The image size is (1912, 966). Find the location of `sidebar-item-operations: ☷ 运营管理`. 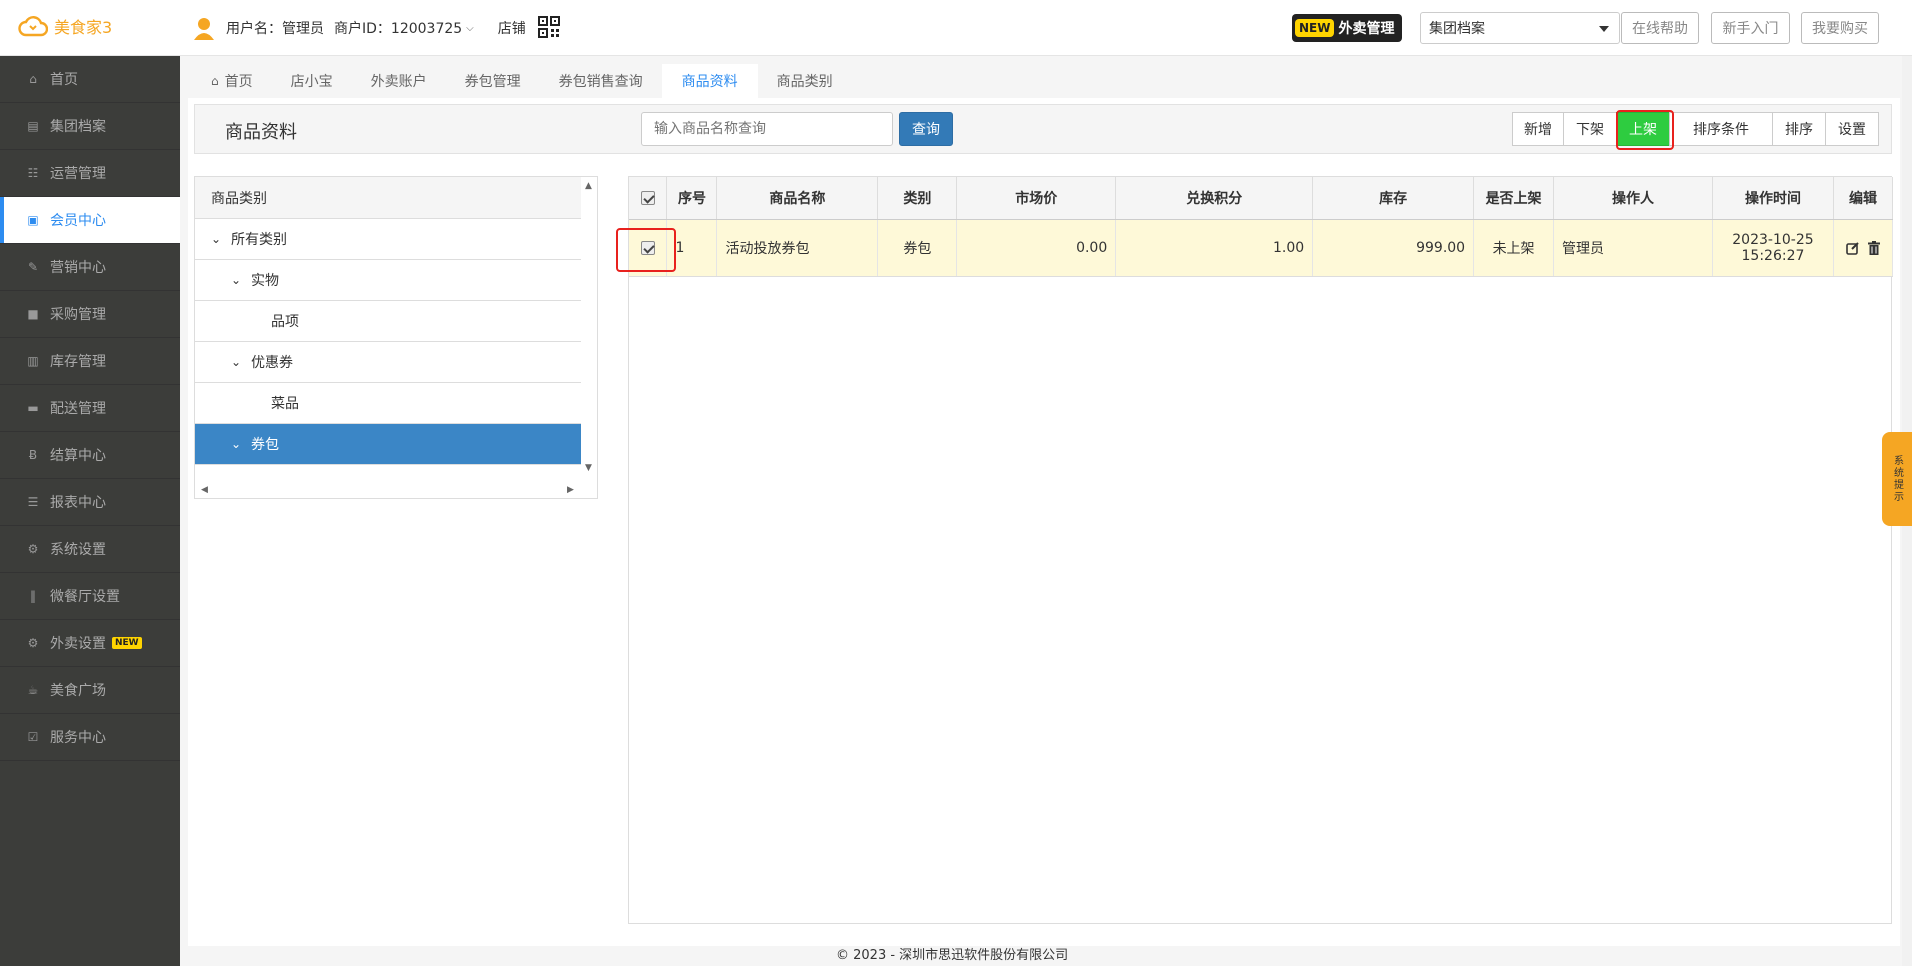

sidebar-item-operations: ☷ 运营管理 is located at coordinates (90, 173).